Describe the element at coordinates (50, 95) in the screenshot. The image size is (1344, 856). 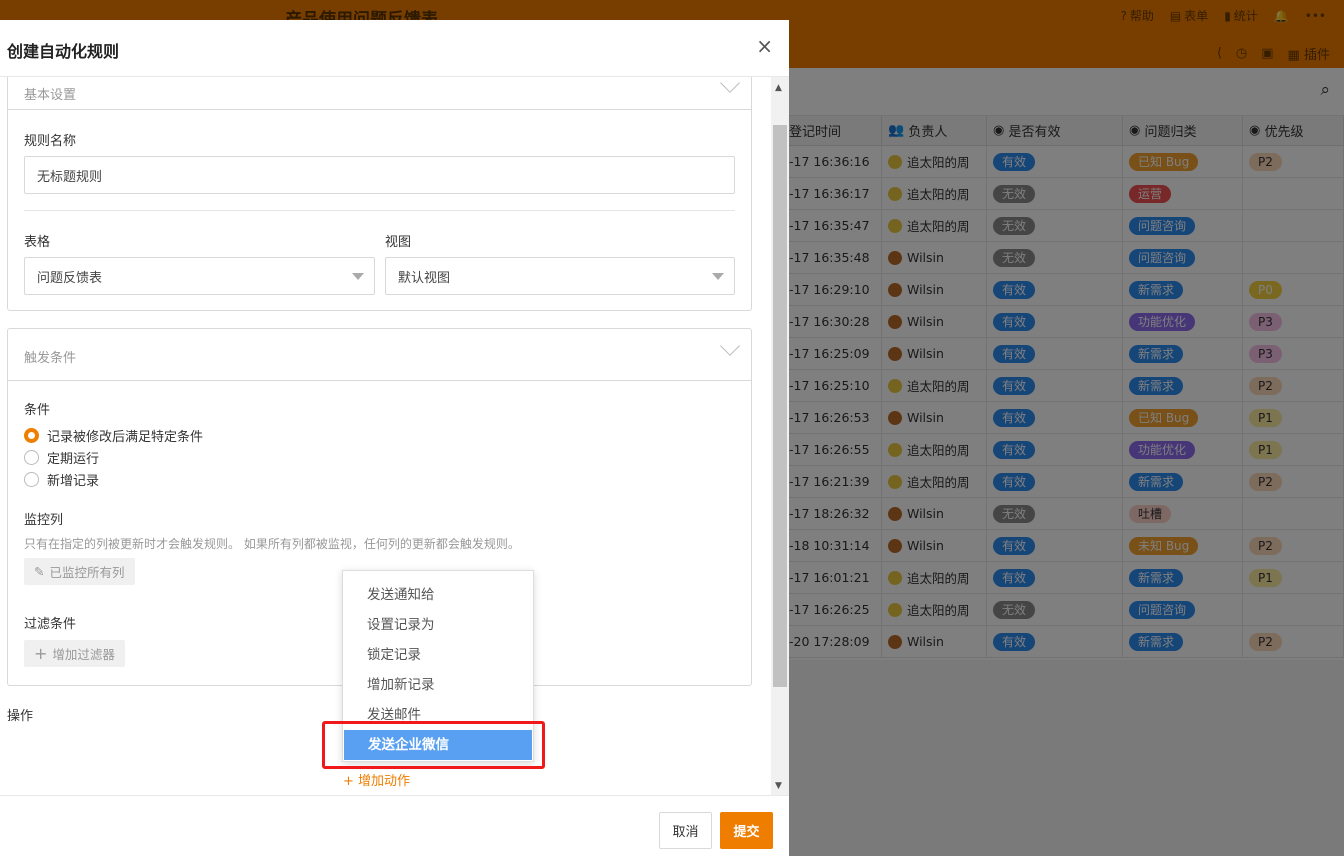
I see `basic-settings-title: 基本设置` at that location.